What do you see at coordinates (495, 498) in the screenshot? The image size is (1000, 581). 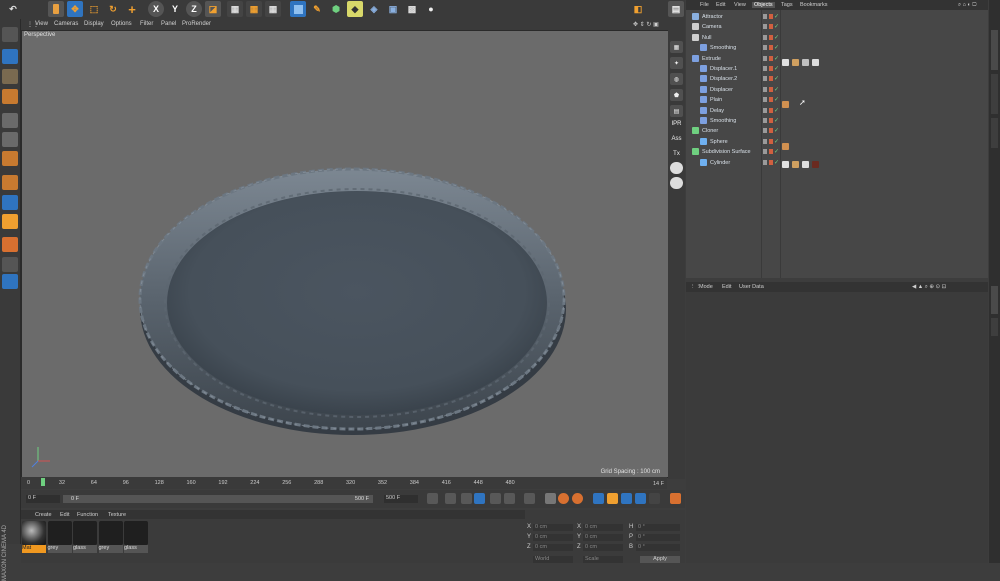 I see `next-frame-icon` at bounding box center [495, 498].